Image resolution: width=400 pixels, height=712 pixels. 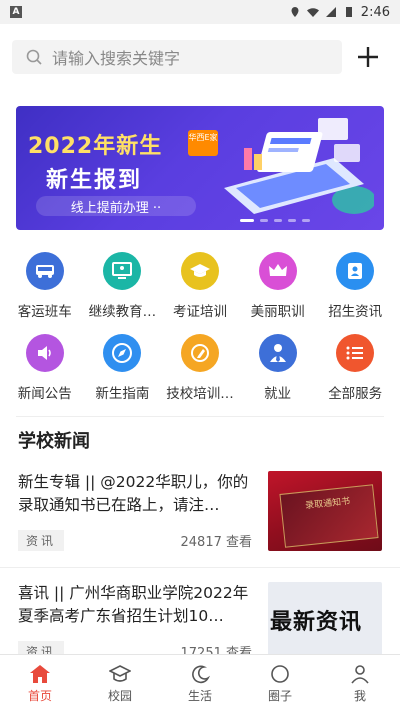 I want to click on battery-icon, so click(x=348, y=12).